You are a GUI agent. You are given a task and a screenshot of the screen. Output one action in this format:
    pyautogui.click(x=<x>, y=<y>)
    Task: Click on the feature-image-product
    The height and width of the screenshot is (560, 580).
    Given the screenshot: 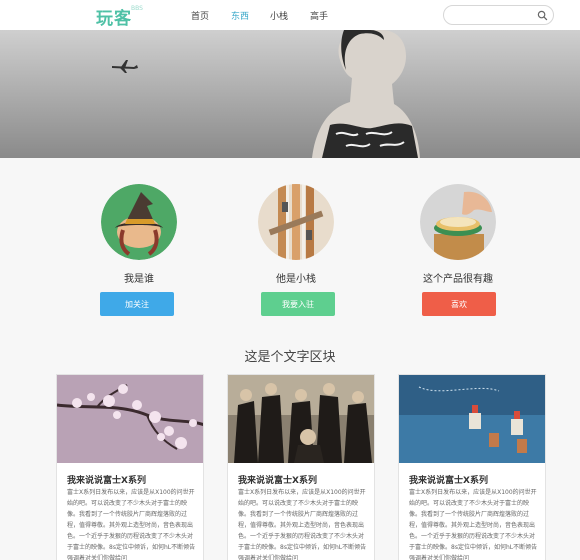 What is the action you would take?
    pyautogui.click(x=458, y=222)
    